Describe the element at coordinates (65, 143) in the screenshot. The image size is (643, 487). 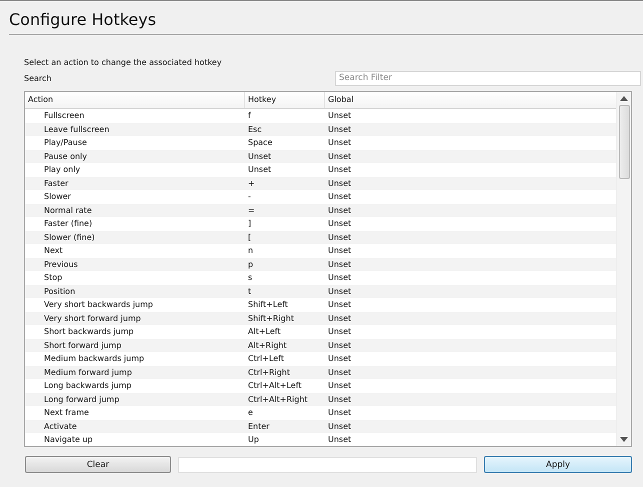
I see `table-cell-text: Play/Pause` at that location.